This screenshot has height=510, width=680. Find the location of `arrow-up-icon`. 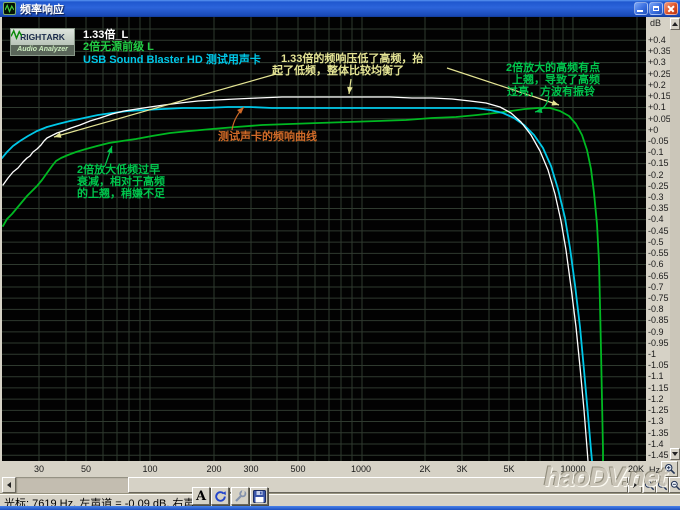

arrow-up-icon is located at coordinates (675, 24).